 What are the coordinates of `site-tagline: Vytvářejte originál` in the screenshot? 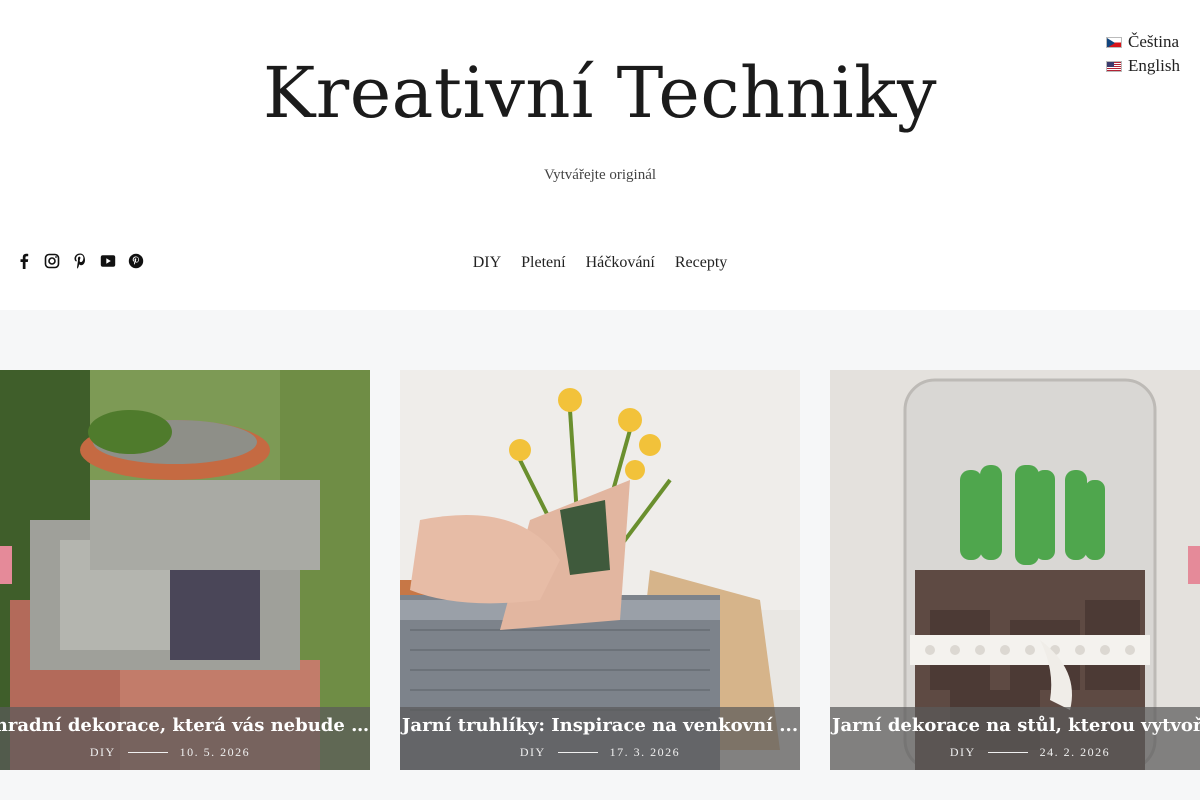 It's located at (600, 175).